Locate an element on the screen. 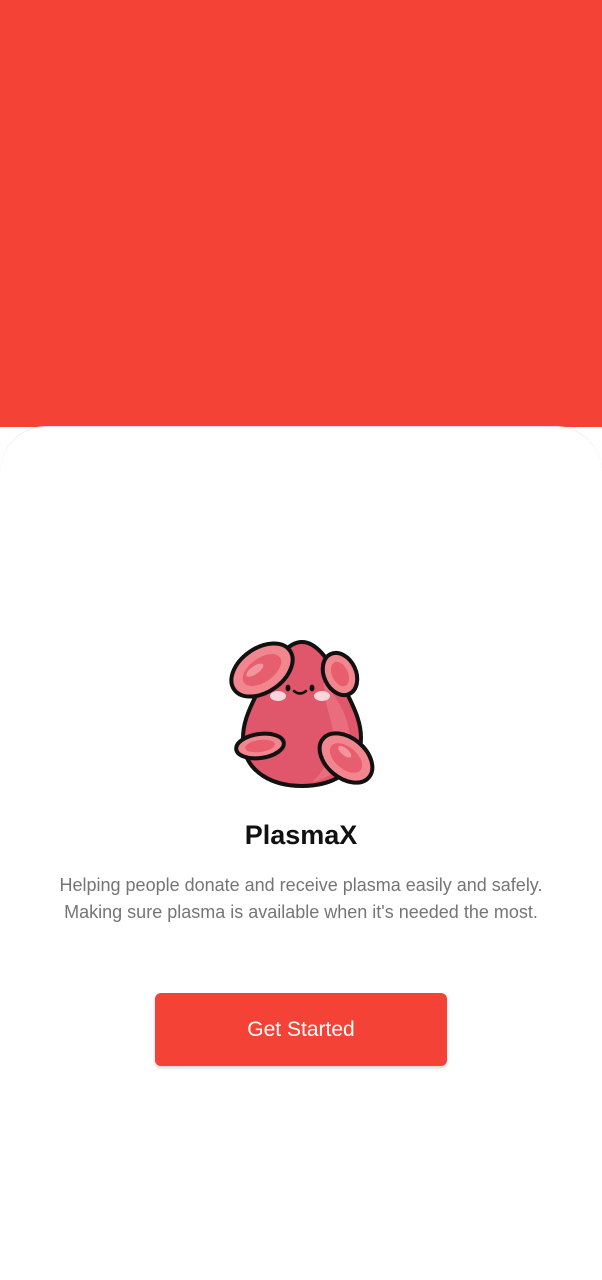  get-started-button: Get Started is located at coordinates (301, 1029).